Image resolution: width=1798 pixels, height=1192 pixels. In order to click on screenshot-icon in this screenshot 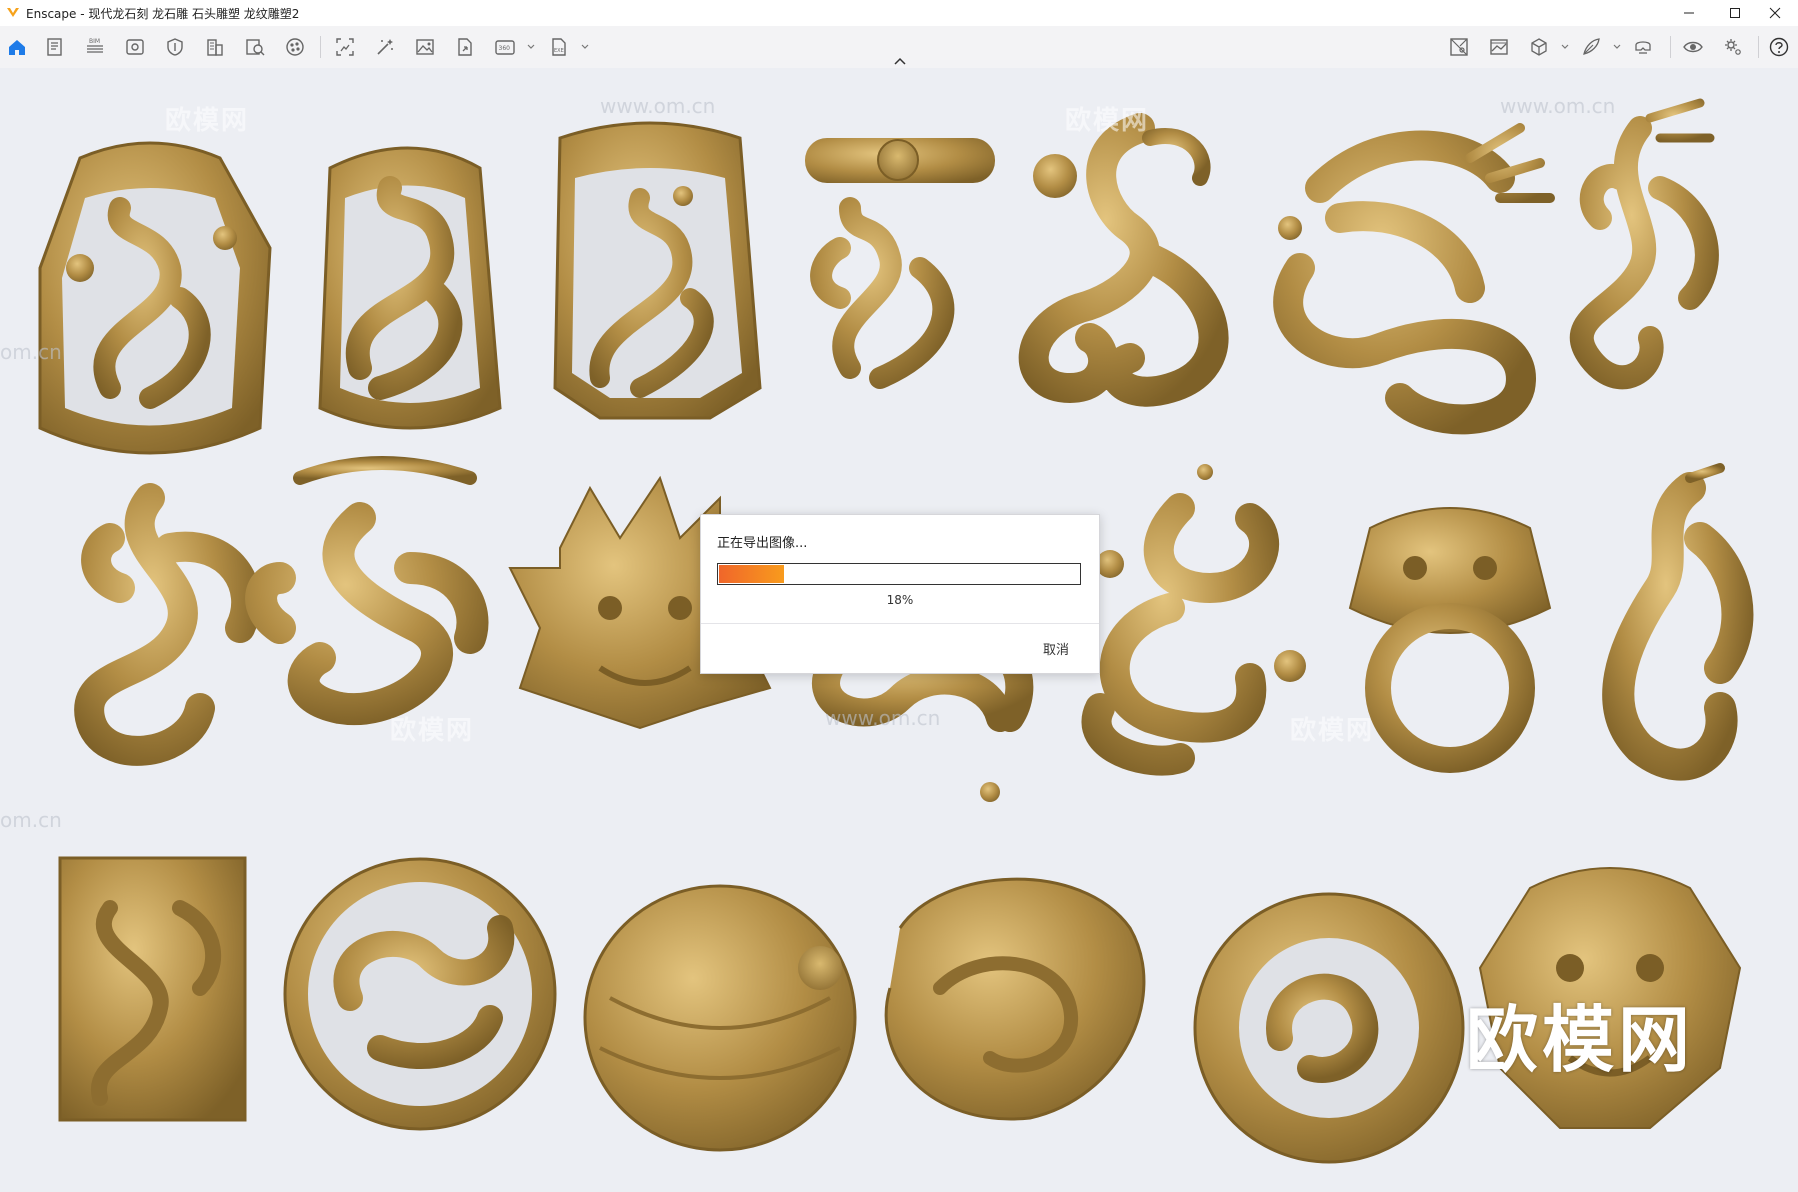, I will do `click(345, 47)`.